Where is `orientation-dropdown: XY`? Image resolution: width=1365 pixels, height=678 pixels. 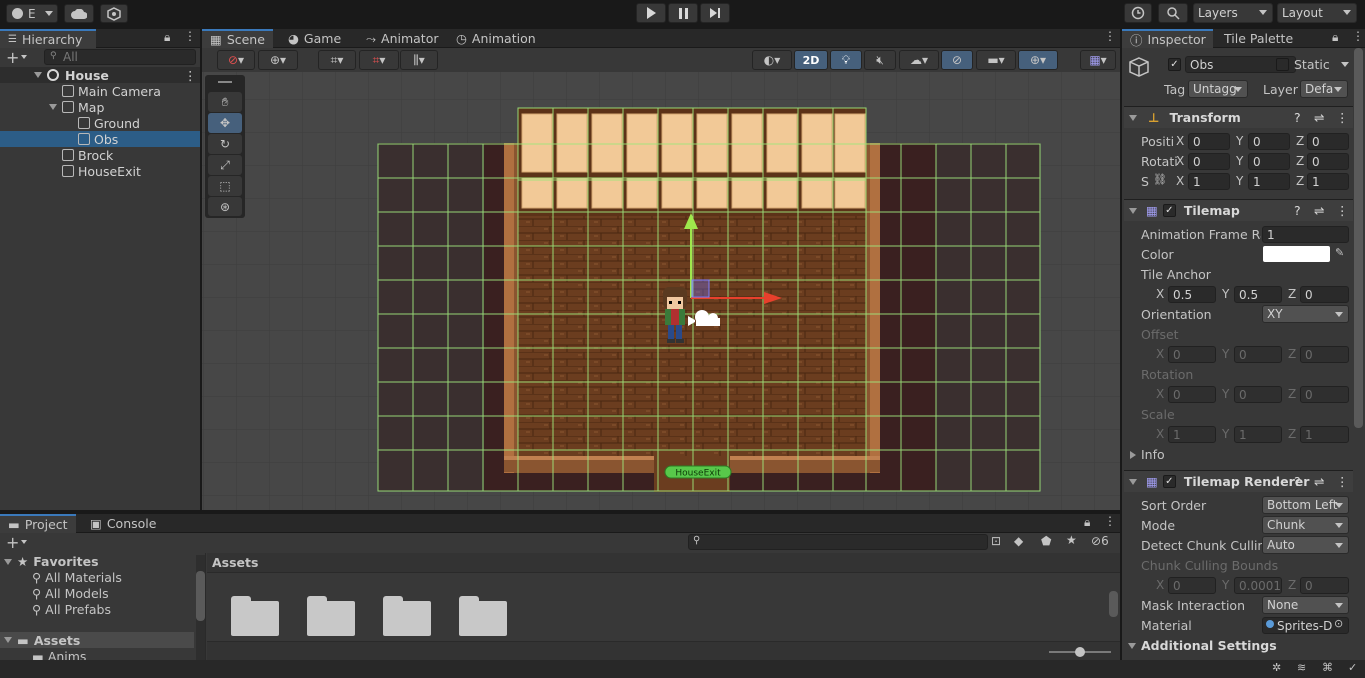 orientation-dropdown: XY is located at coordinates (1305, 314).